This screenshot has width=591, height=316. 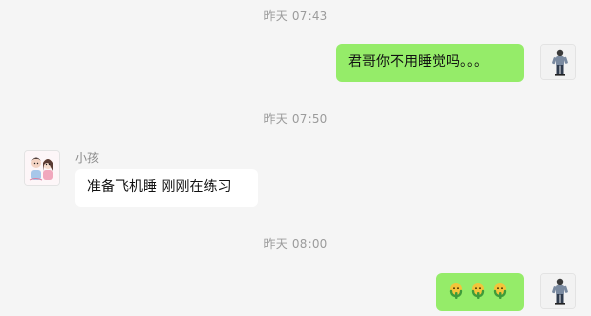 What do you see at coordinates (159, 187) in the screenshot?
I see `message-text: 准备飞机睡 刚刚在练习` at bounding box center [159, 187].